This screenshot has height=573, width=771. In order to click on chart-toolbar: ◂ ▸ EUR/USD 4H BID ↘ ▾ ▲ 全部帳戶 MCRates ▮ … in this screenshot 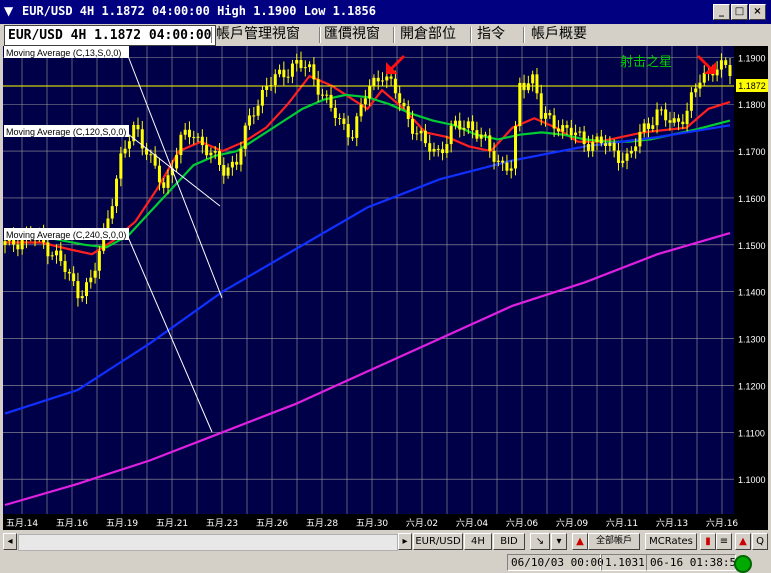, I will do `click(385, 541)`.